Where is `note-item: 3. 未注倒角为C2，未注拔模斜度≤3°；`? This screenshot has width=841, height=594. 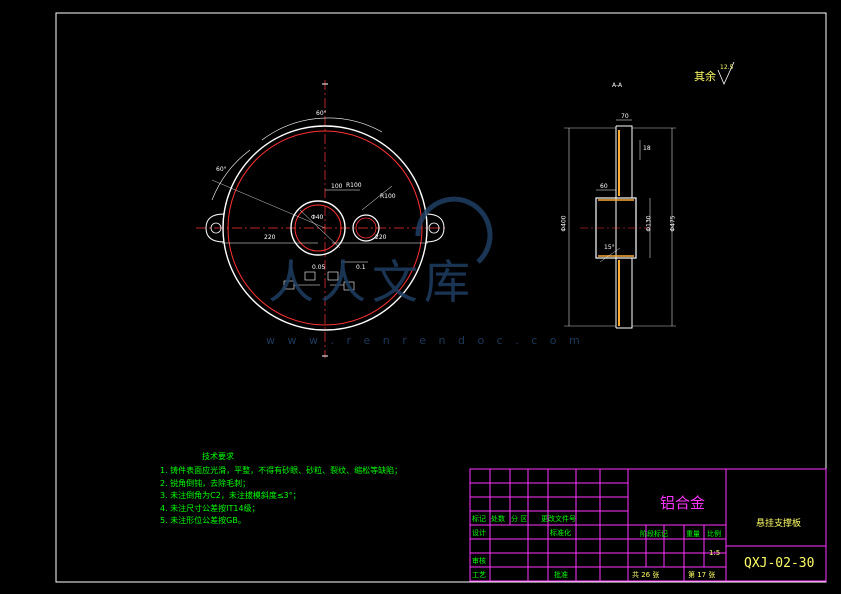 note-item: 3. 未注倒角为C2，未注拔模斜度≤3°； is located at coordinates (230, 495).